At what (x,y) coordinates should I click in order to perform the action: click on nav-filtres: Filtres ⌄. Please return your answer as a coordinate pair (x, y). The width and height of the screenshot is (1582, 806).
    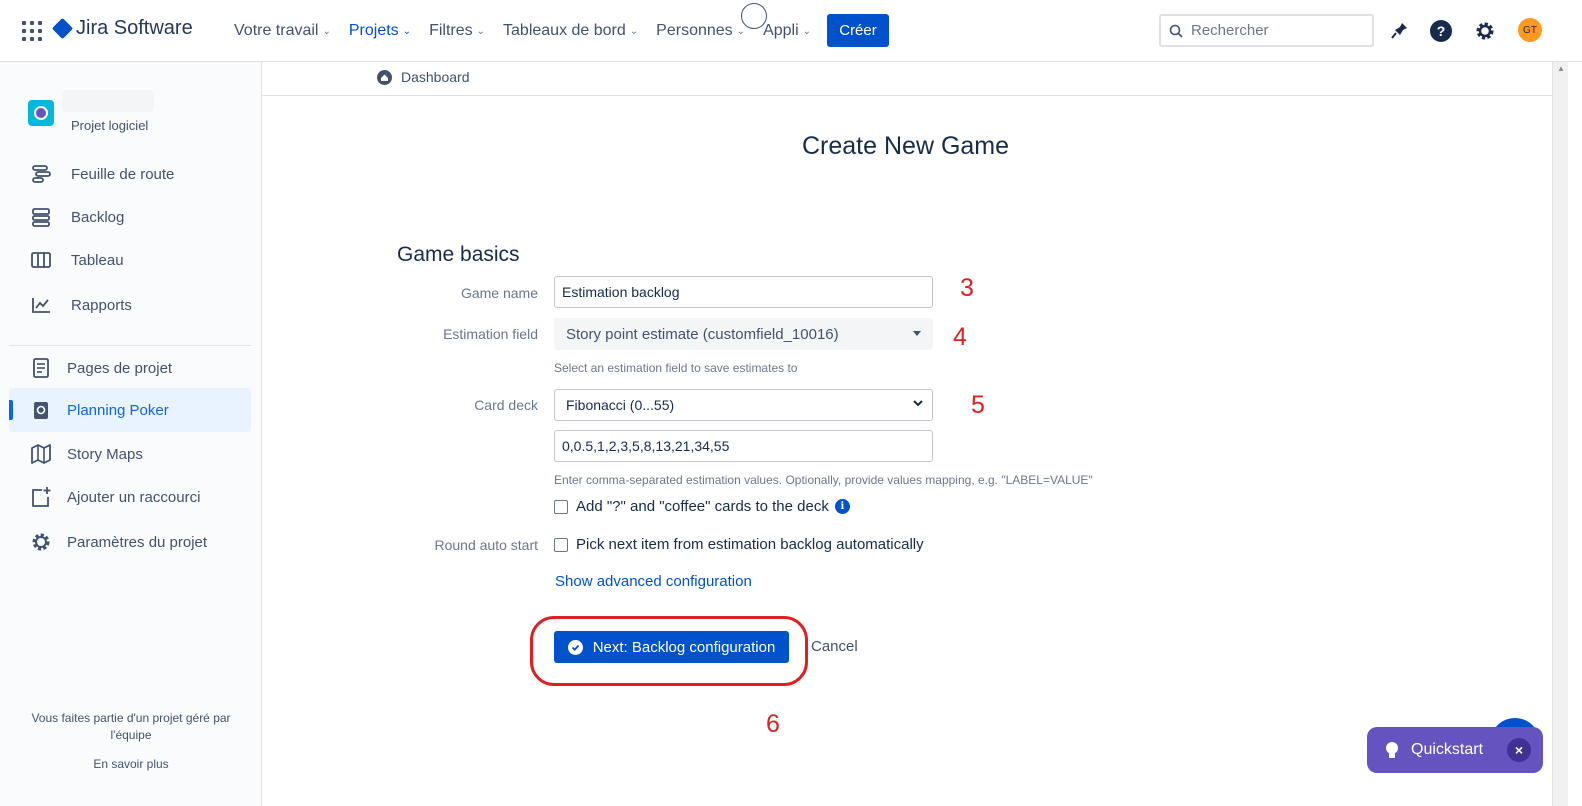
    Looking at the image, I should click on (457, 31).